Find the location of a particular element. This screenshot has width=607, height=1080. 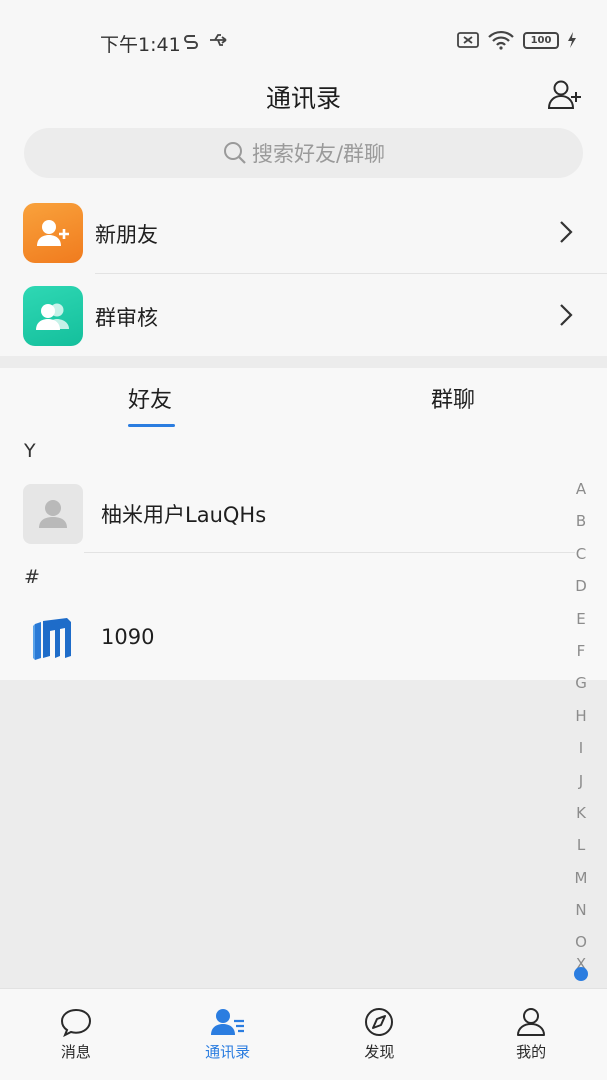

nav-contacts: 通讯录 is located at coordinates (228, 1034).